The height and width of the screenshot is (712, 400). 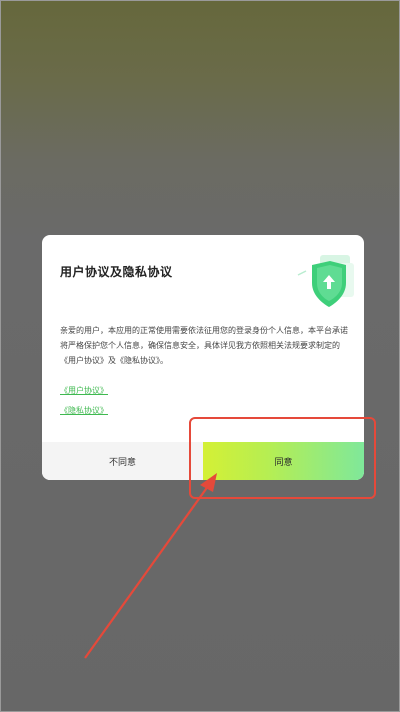 I want to click on dialog-button-row: 不同意 同意, so click(x=203, y=461).